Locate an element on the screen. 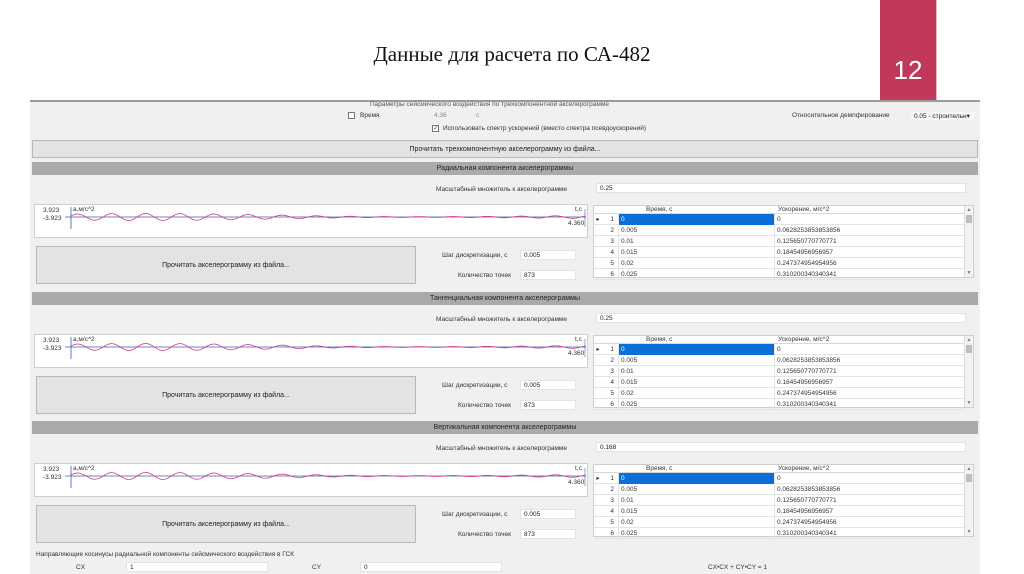 The width and height of the screenshot is (1024, 574). scale-label: Масштабный множитель к акселерограмме is located at coordinates (501, 319).